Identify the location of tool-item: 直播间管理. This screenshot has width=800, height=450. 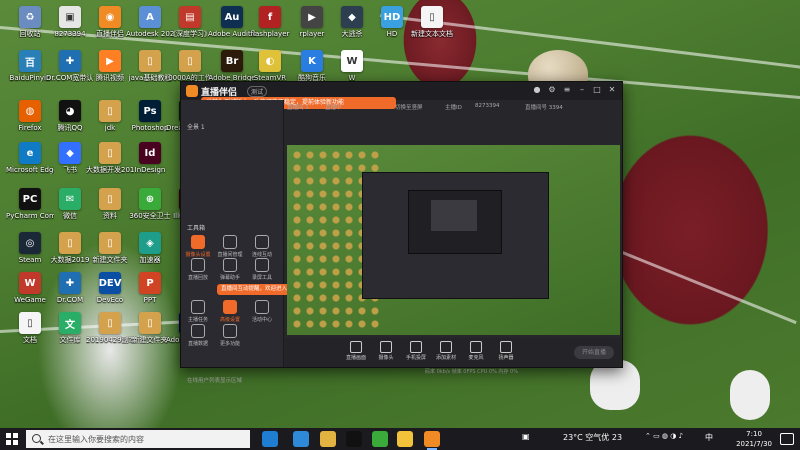
(230, 246).